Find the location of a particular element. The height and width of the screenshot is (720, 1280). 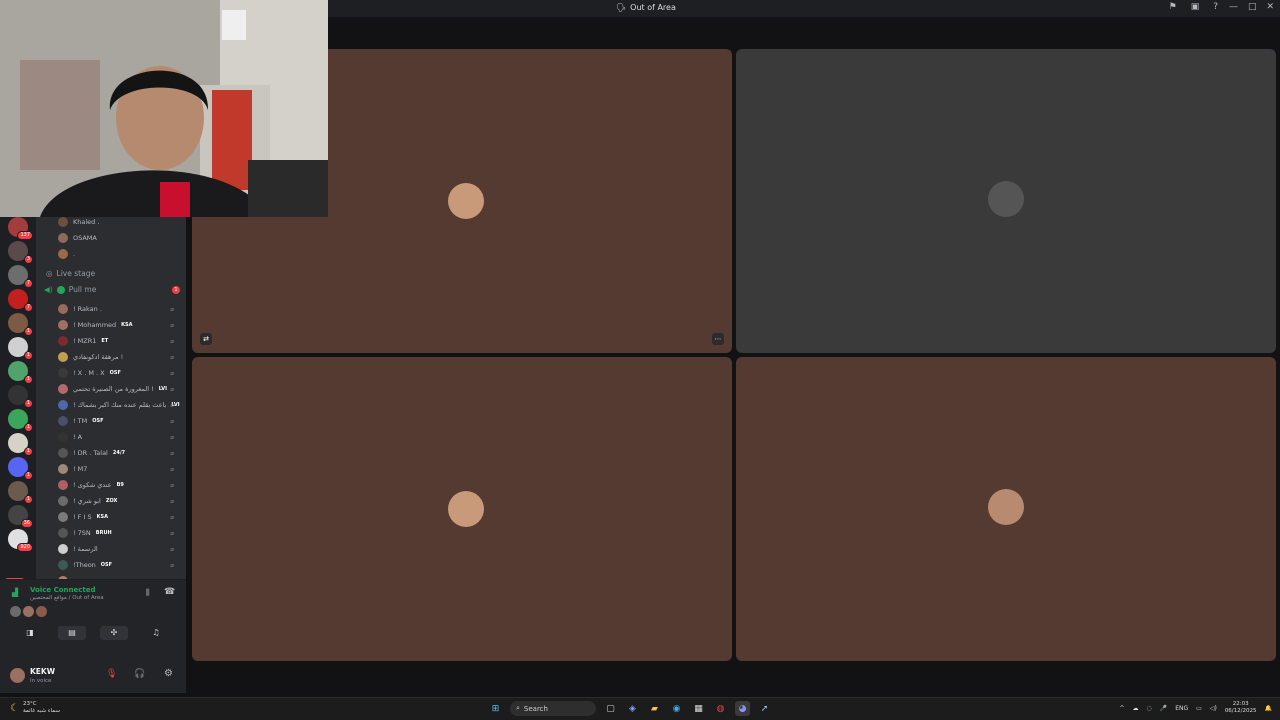

volume-icon: ◁) is located at coordinates (1213, 708).